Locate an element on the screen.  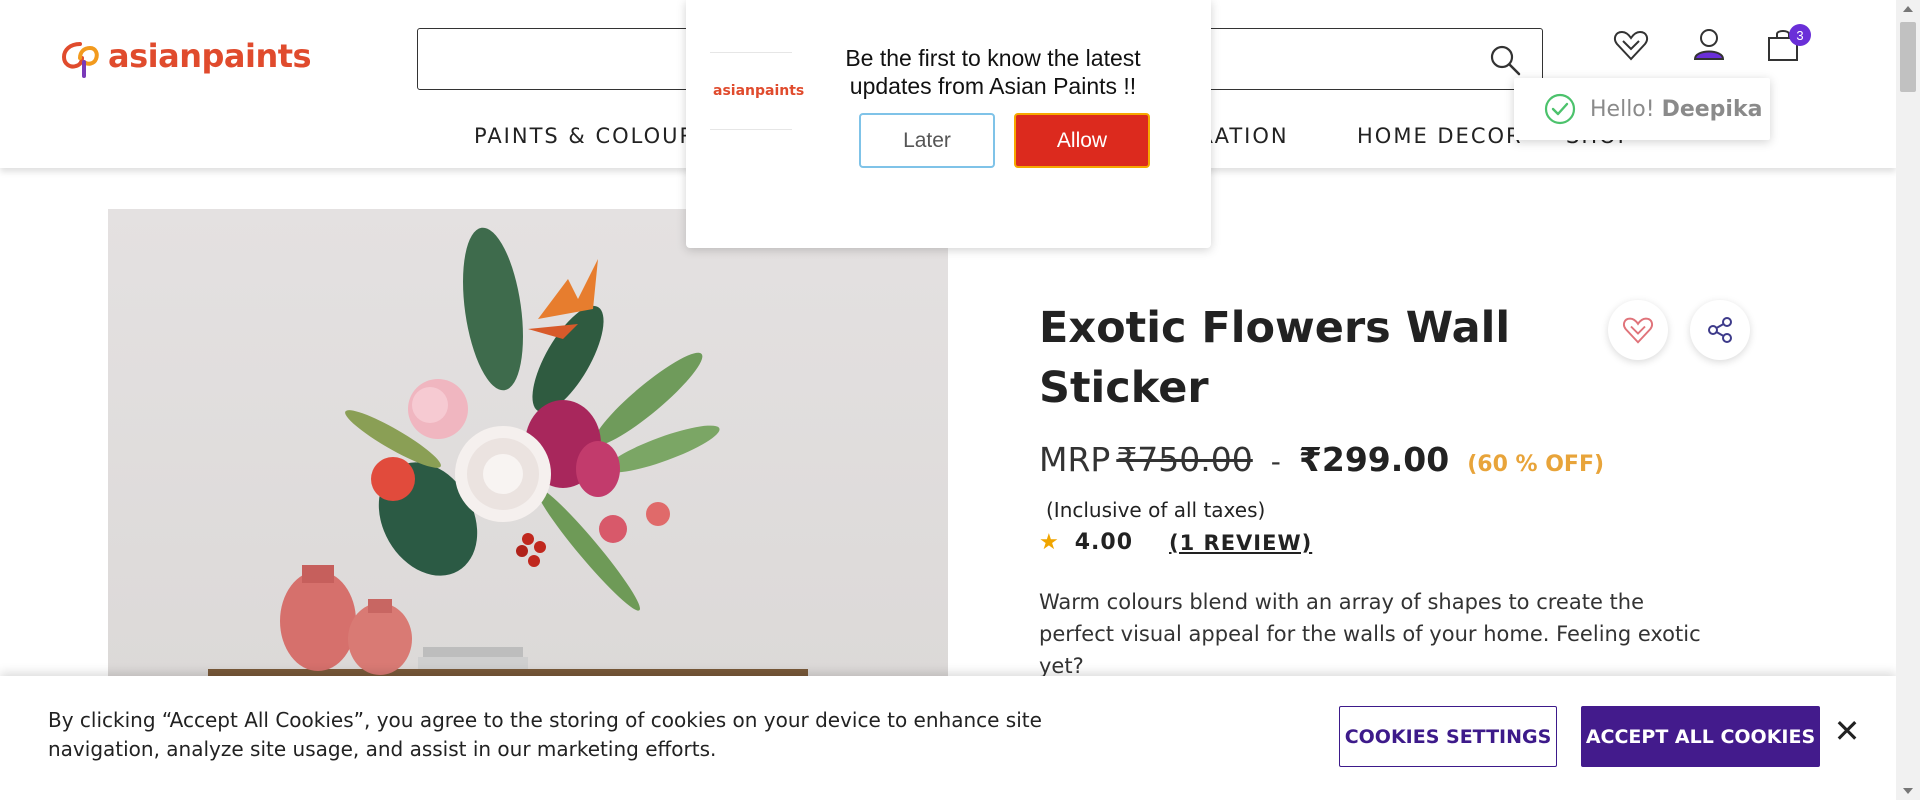
cart-count-badge: 3 is located at coordinates (1800, 35).